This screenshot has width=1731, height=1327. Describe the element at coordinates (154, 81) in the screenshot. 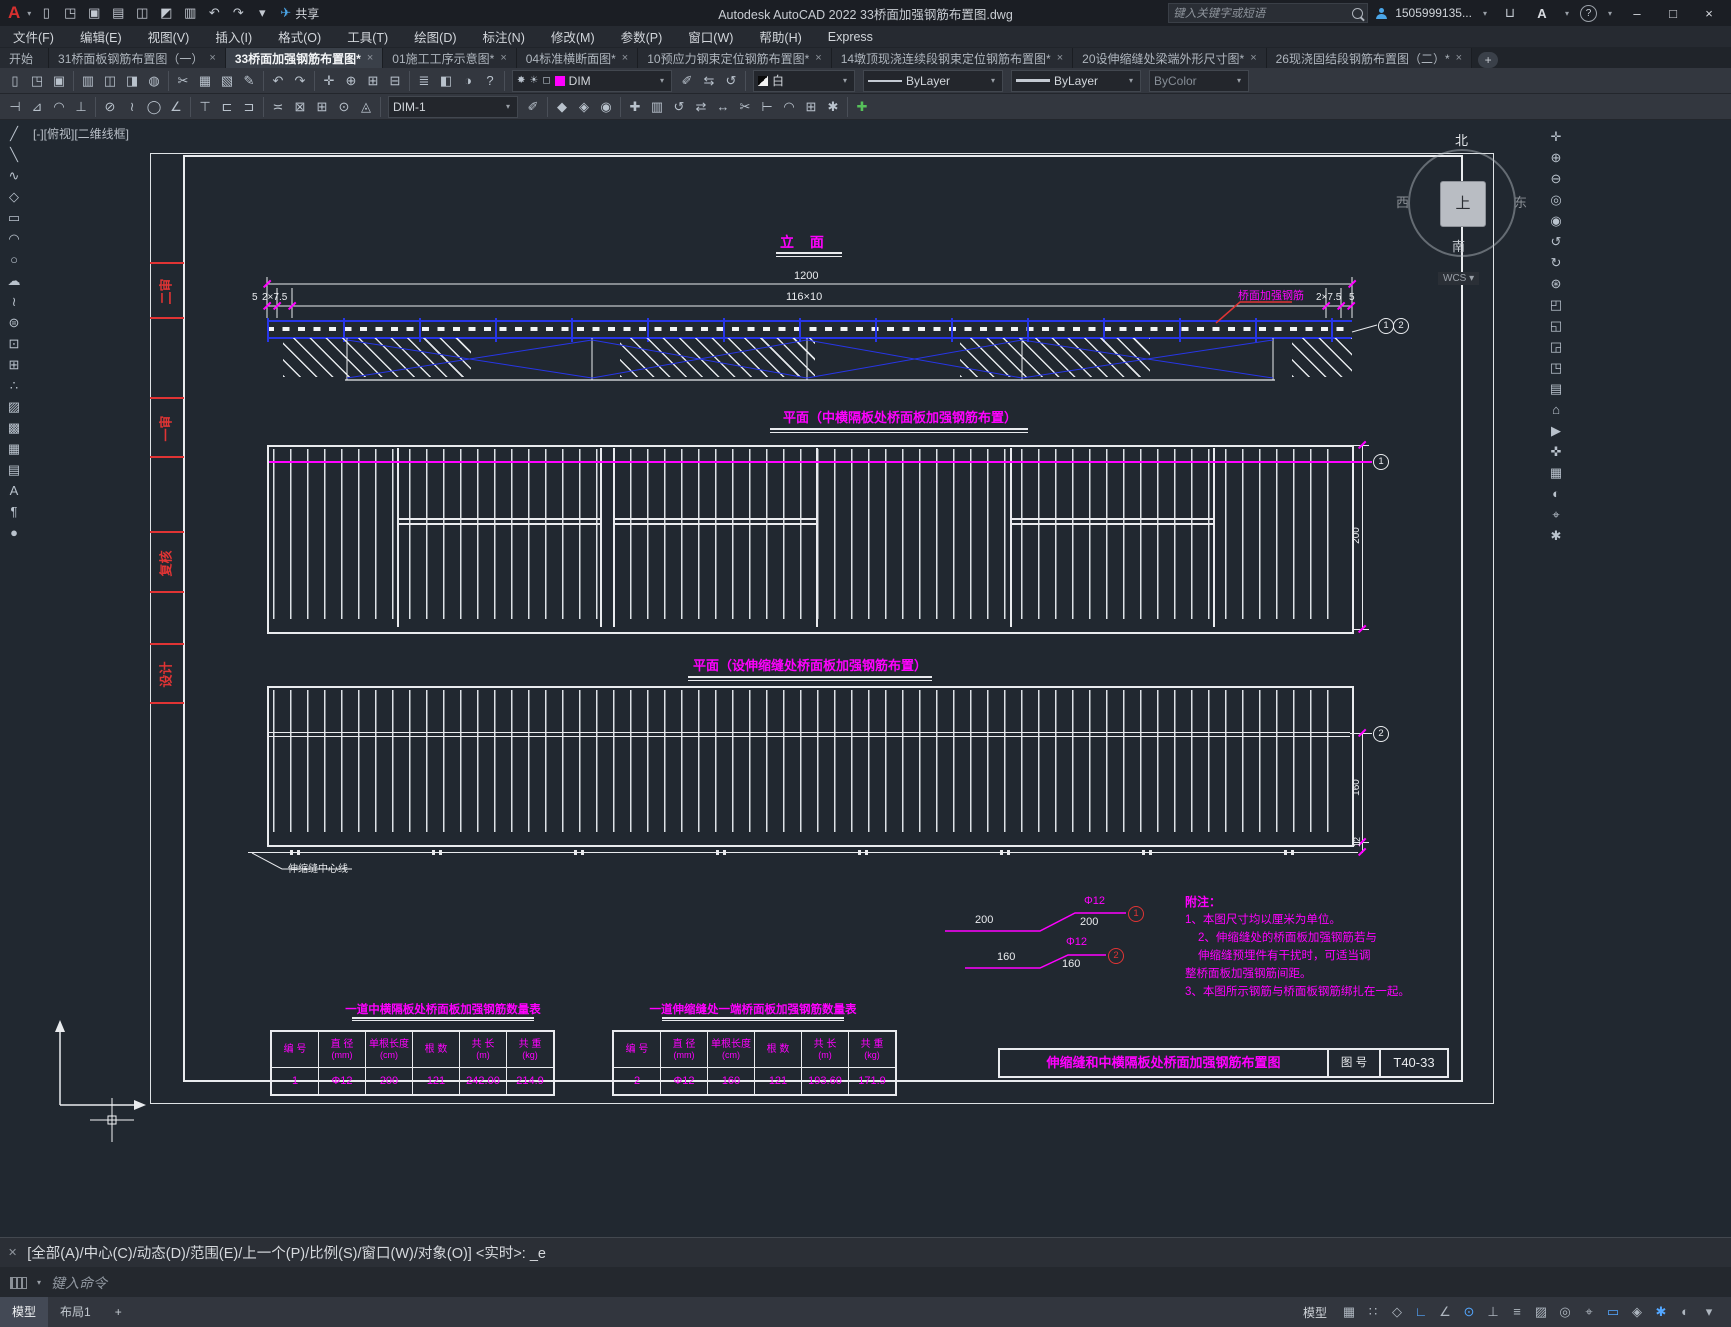

I see `web-icon: ◍` at that location.